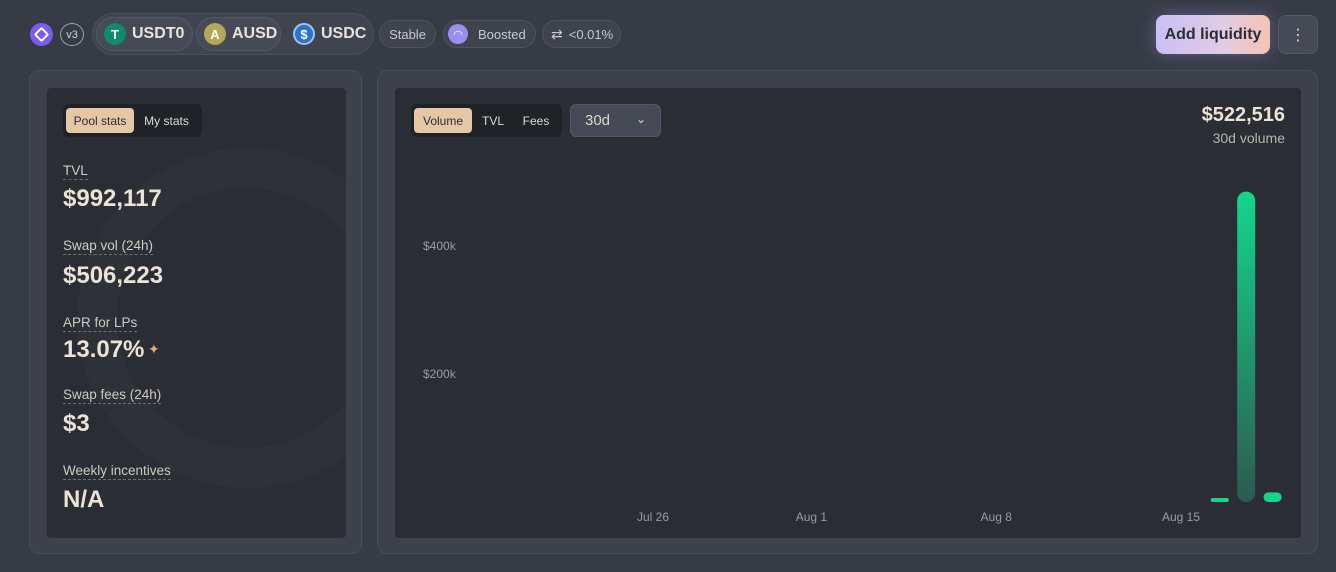  What do you see at coordinates (108, 246) in the screenshot?
I see `swap-vol-label: Swap vol (24h)` at bounding box center [108, 246].